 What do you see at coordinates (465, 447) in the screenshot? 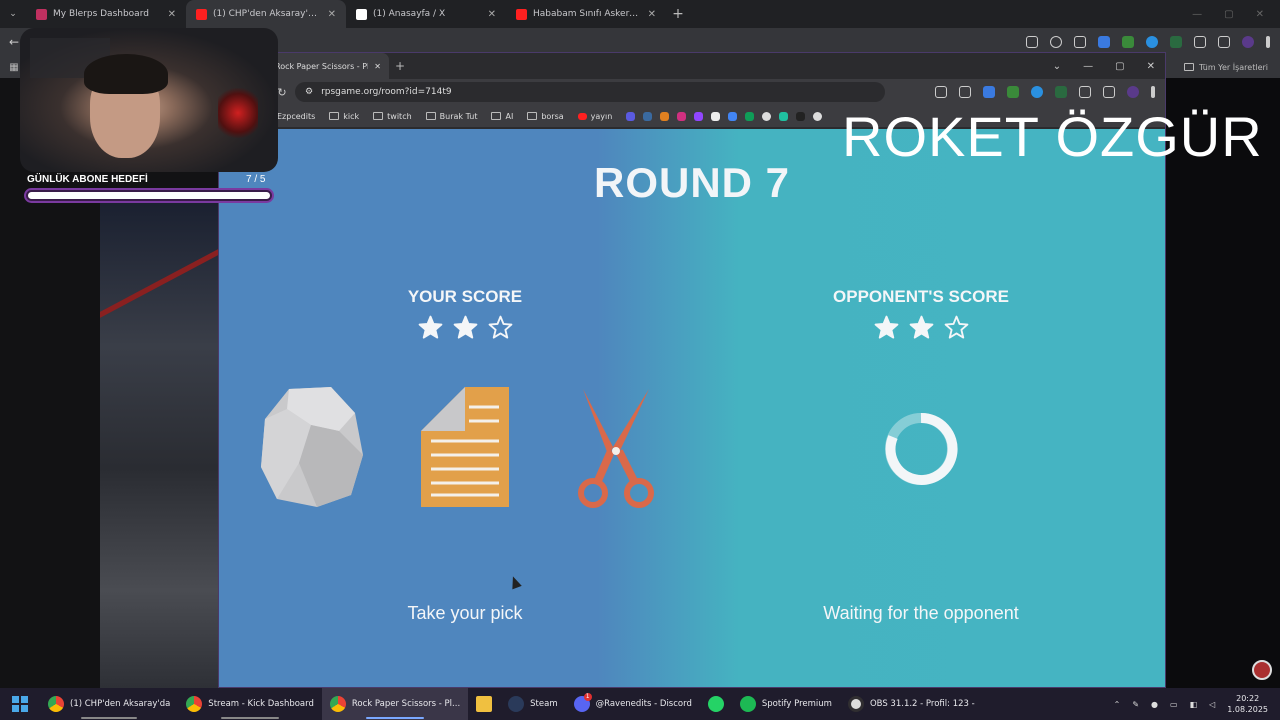
I see `paper-choice-button` at bounding box center [465, 447].